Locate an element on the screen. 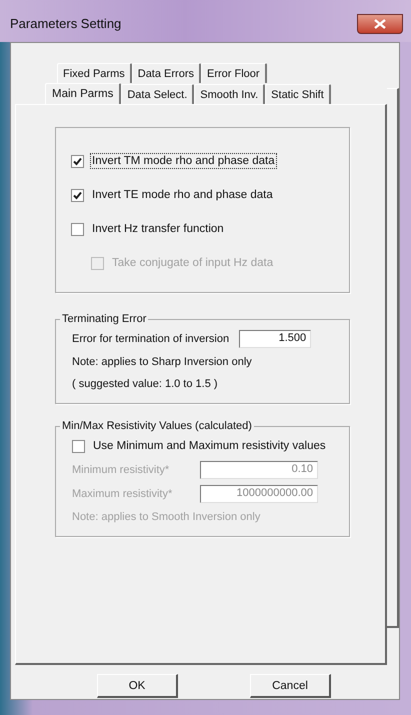 This screenshot has width=411, height=715. dialog-button: Cancel is located at coordinates (290, 686).